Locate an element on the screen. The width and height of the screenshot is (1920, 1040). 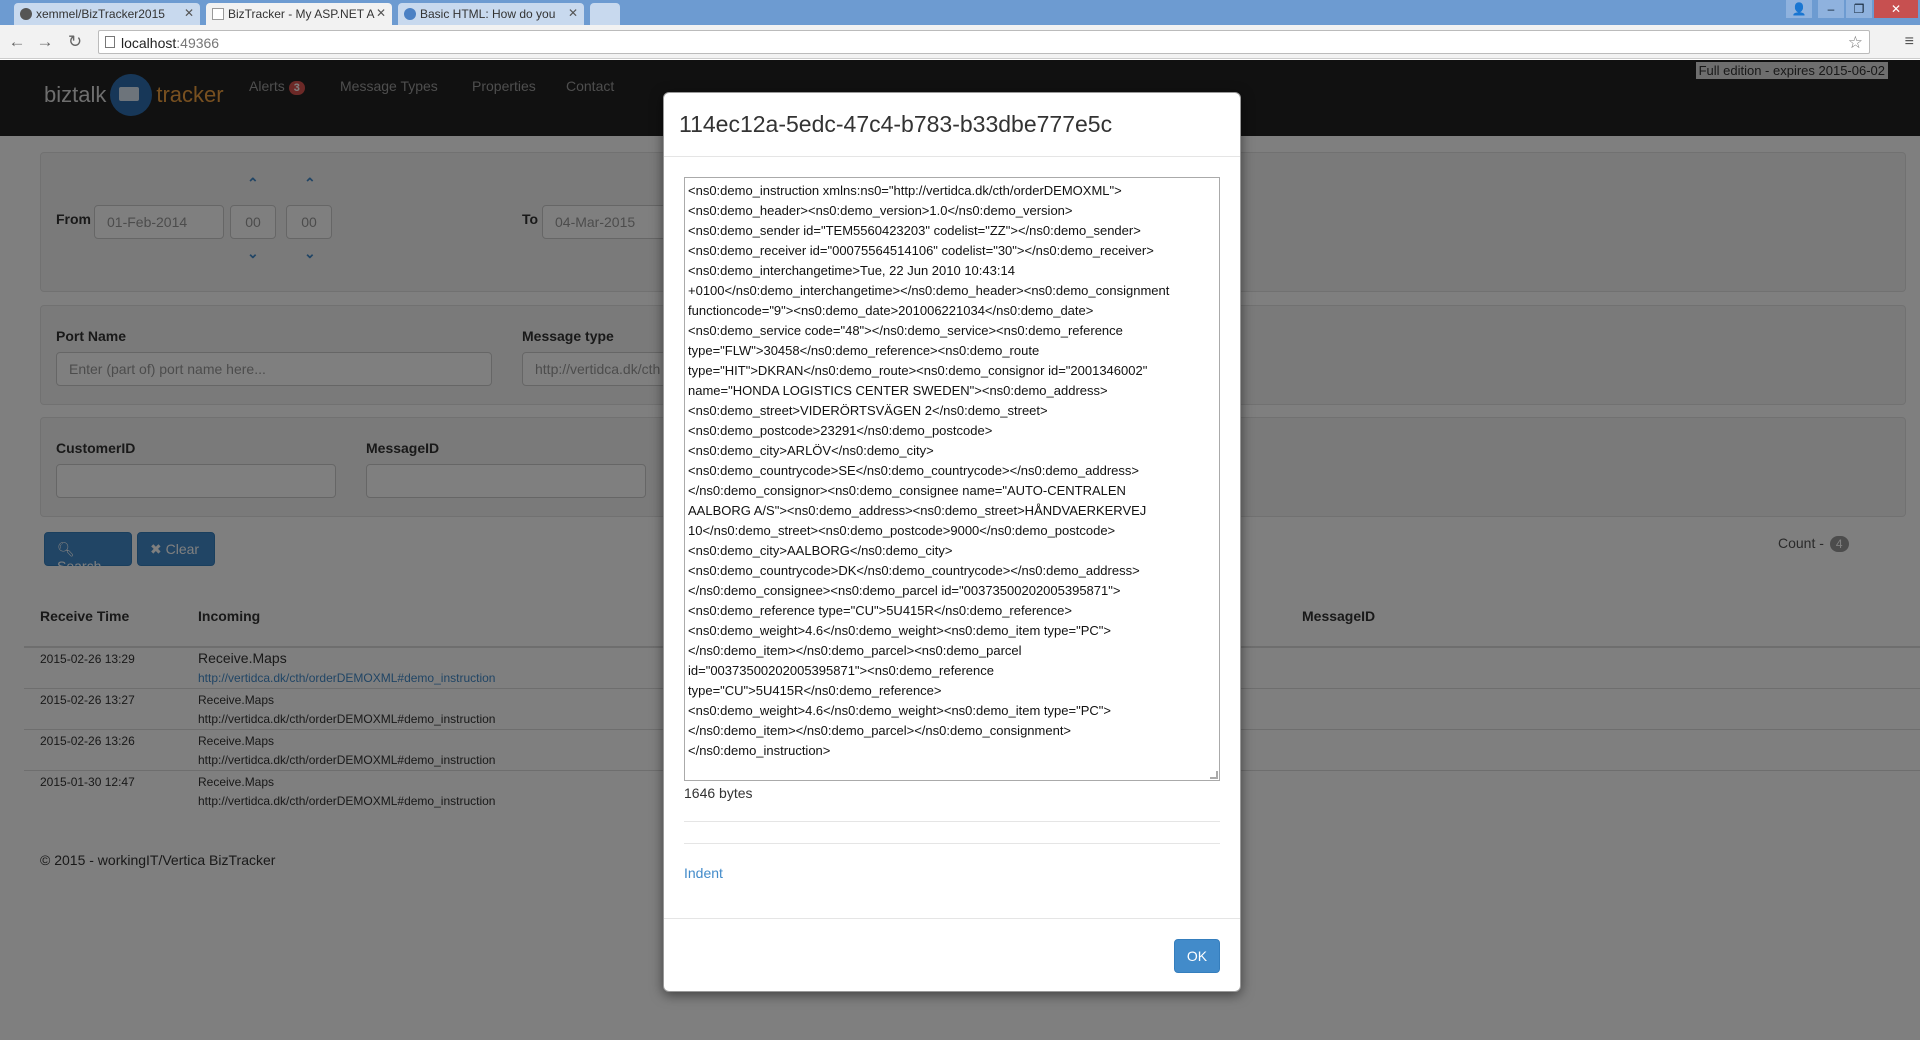
xml-line: <ns0:demo_city>ARLÖV</ns0:demo_city> is located at coordinates (811, 450).